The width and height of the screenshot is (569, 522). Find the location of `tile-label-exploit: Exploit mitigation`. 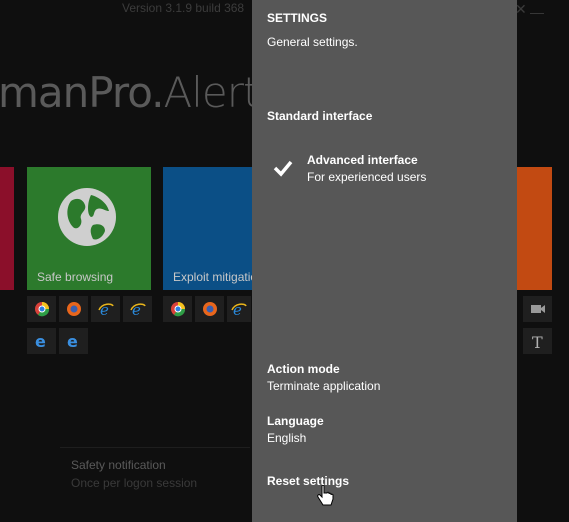

tile-label-exploit: Exploit mitigation is located at coordinates (218, 277).